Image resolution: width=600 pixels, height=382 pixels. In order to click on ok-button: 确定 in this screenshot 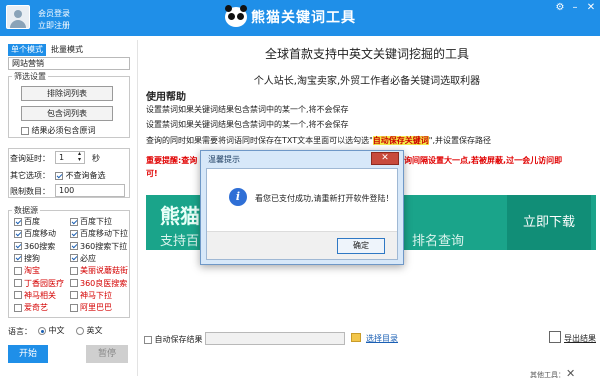, I will do `click(361, 246)`.